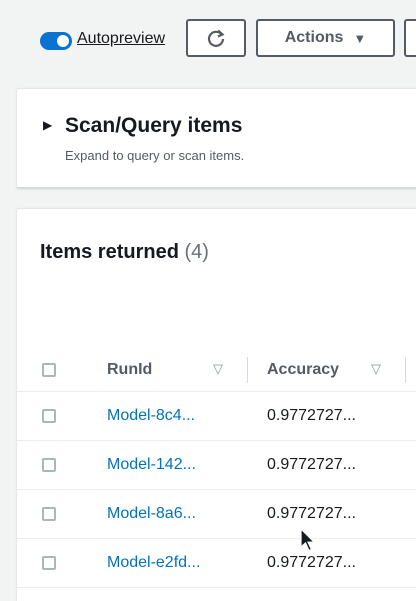  I want to click on select-all-checkbox, so click(49, 370).